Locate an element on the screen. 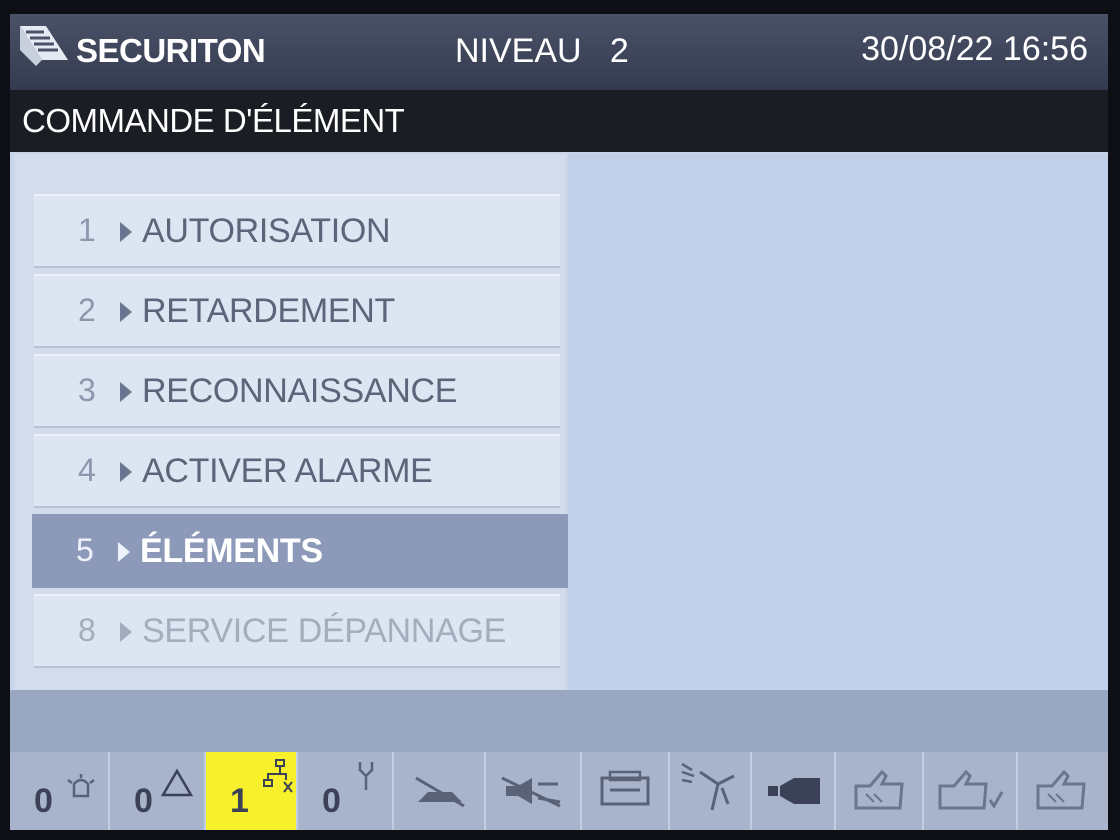 Image resolution: width=1120 pixels, height=840 pixels. hand-check-icon is located at coordinates (971, 789).